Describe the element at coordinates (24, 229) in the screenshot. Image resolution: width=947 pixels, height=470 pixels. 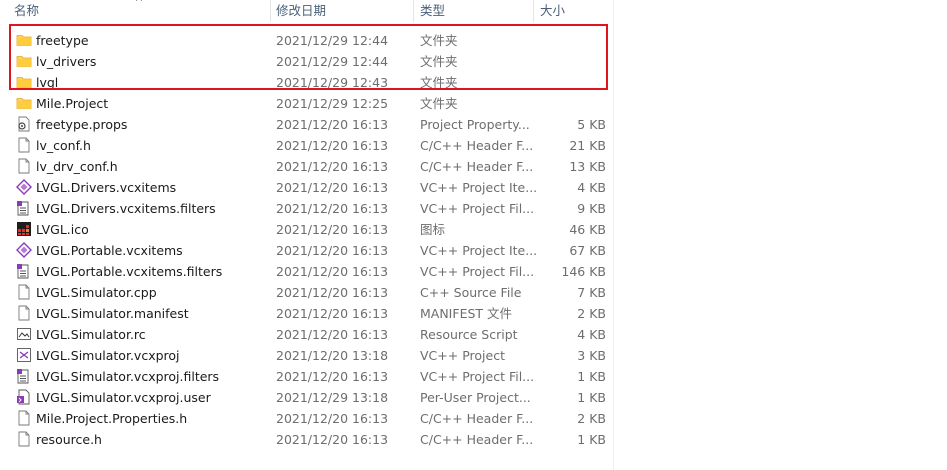
I see `lvgl-ico-icon` at that location.